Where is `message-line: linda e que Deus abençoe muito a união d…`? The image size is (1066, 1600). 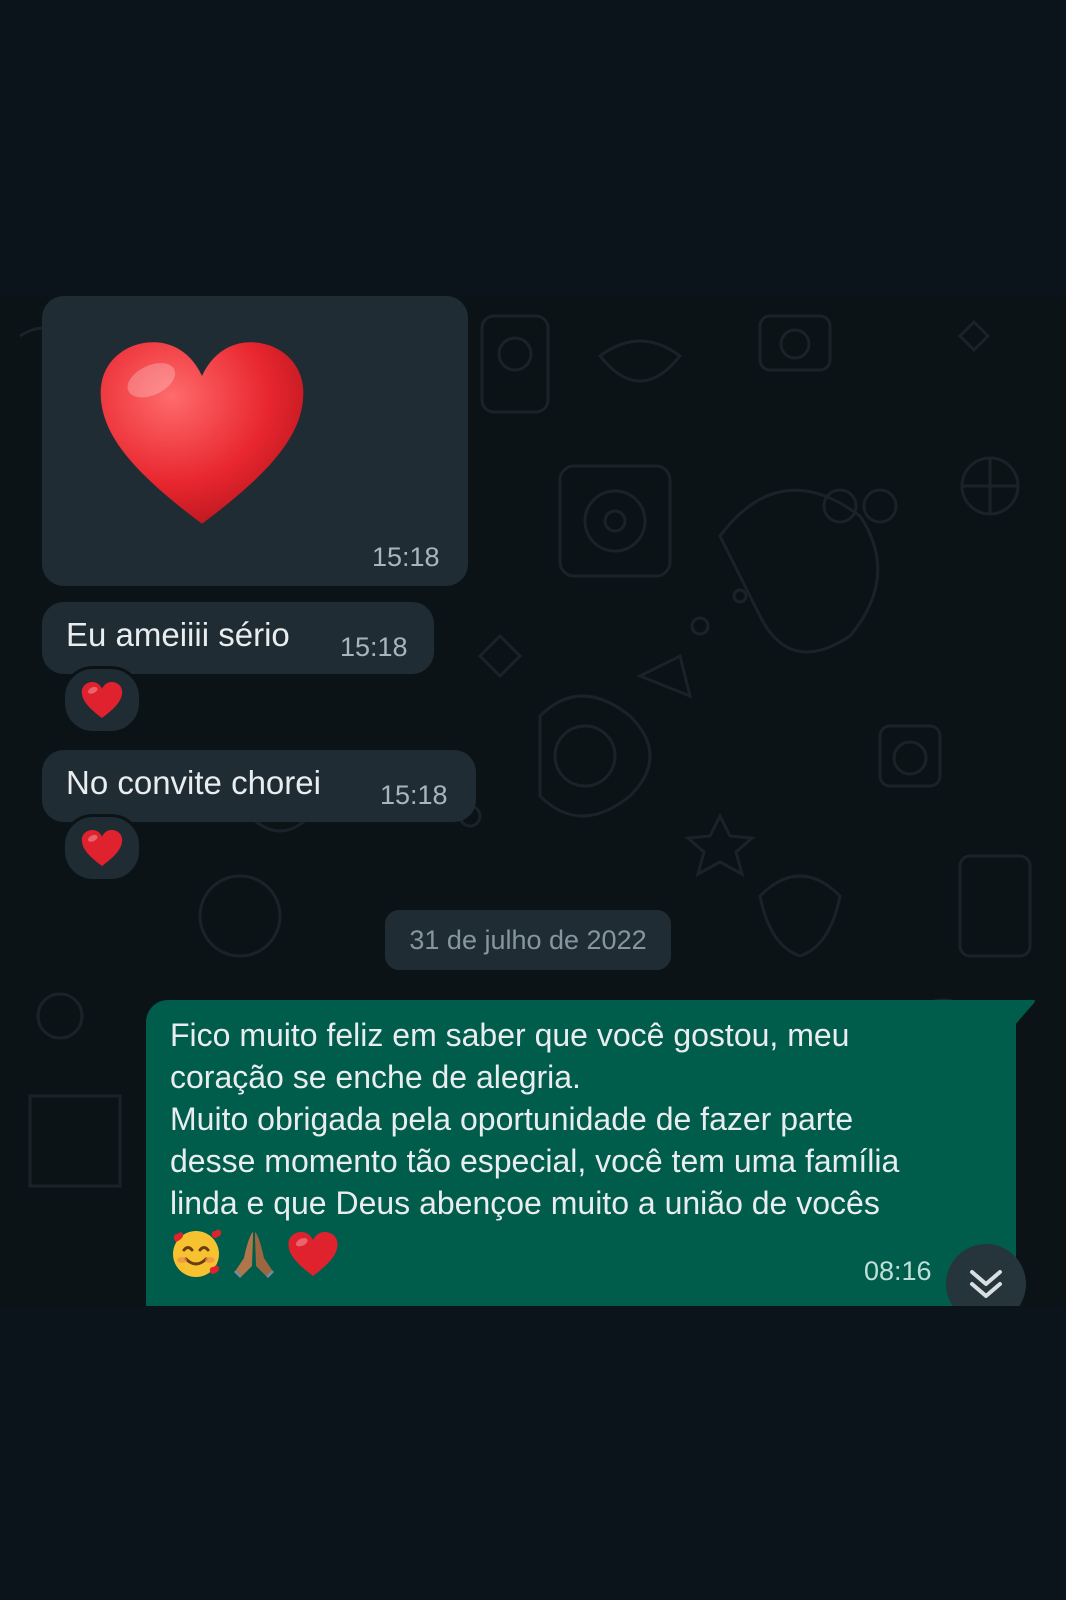
message-line: linda e que Deus abençoe muito a união d… is located at coordinates (525, 1203).